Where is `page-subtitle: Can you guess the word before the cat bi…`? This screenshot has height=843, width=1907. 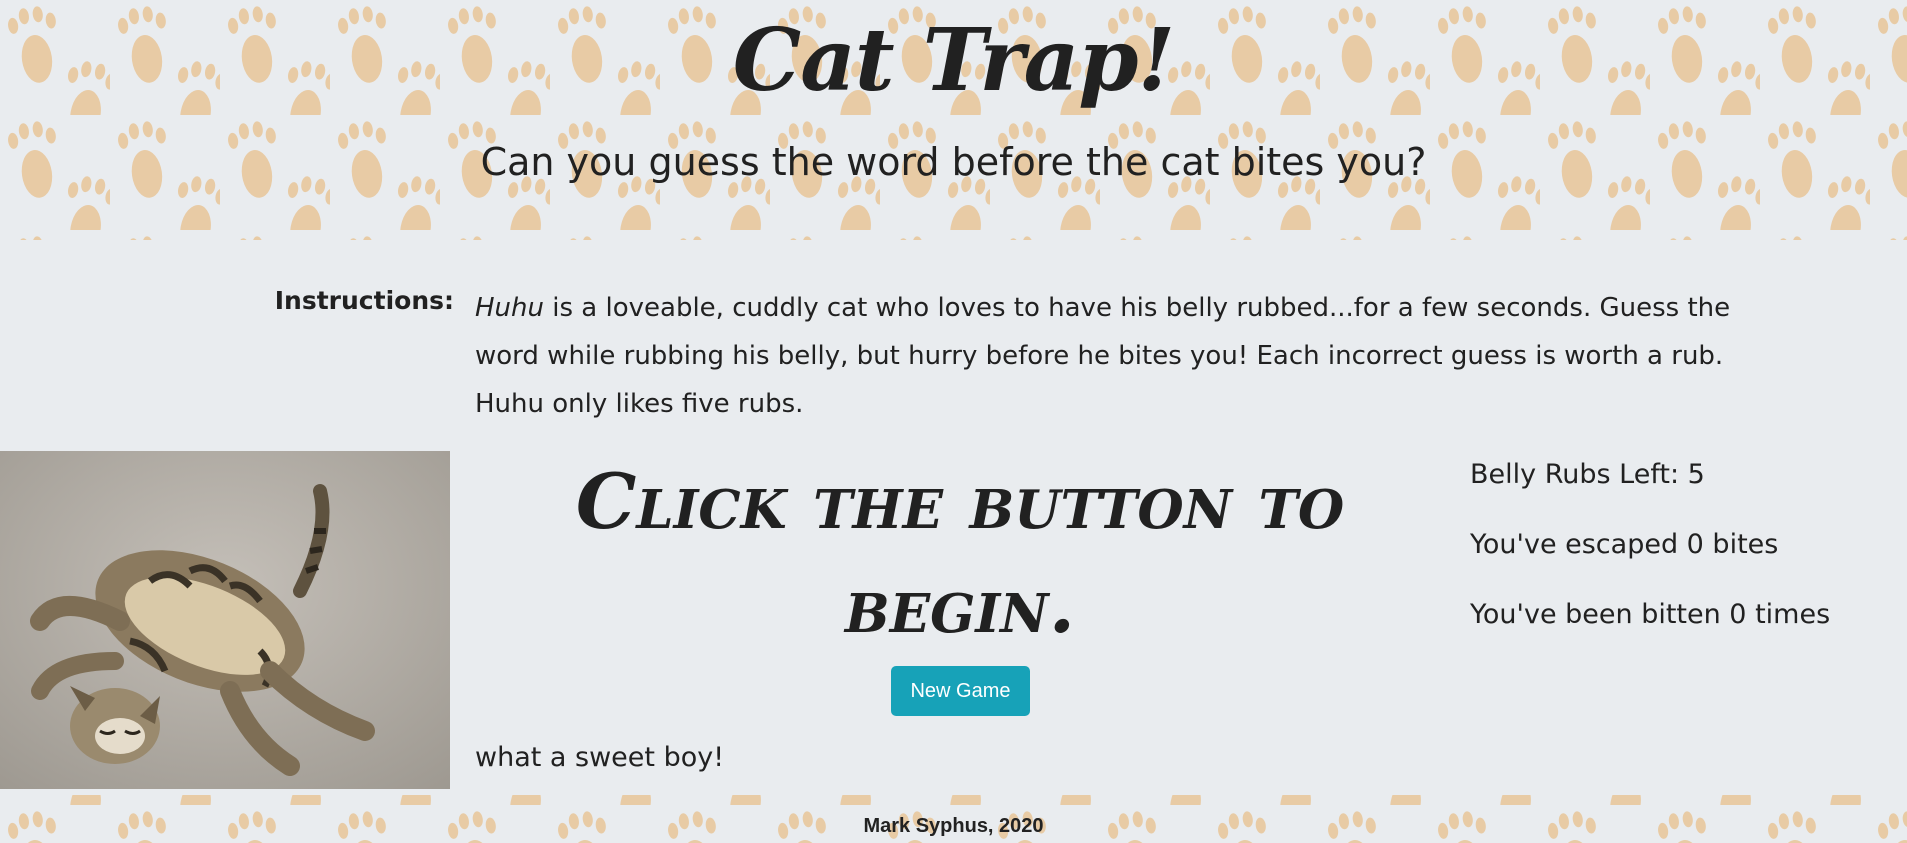 page-subtitle: Can you guess the word before the cat bi… is located at coordinates (953, 162).